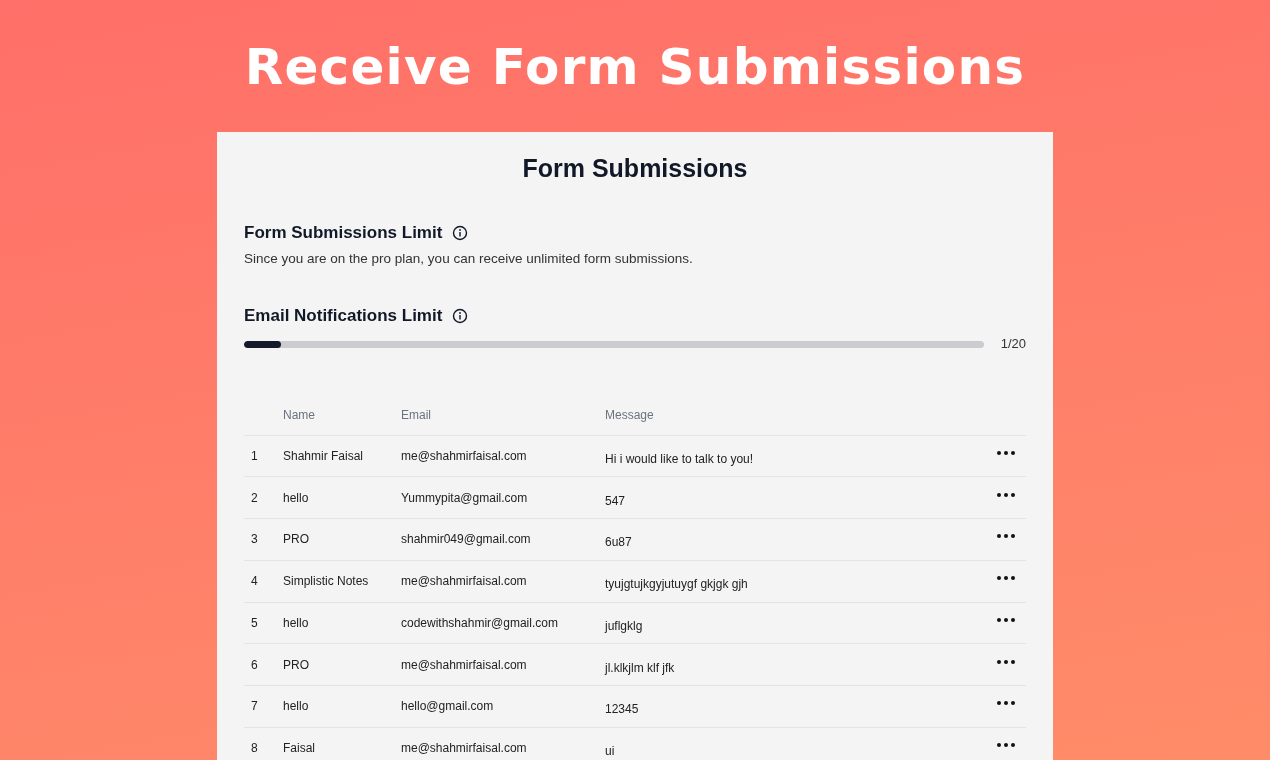 The width and height of the screenshot is (1270, 760). I want to click on row-number: 8, so click(254, 747).